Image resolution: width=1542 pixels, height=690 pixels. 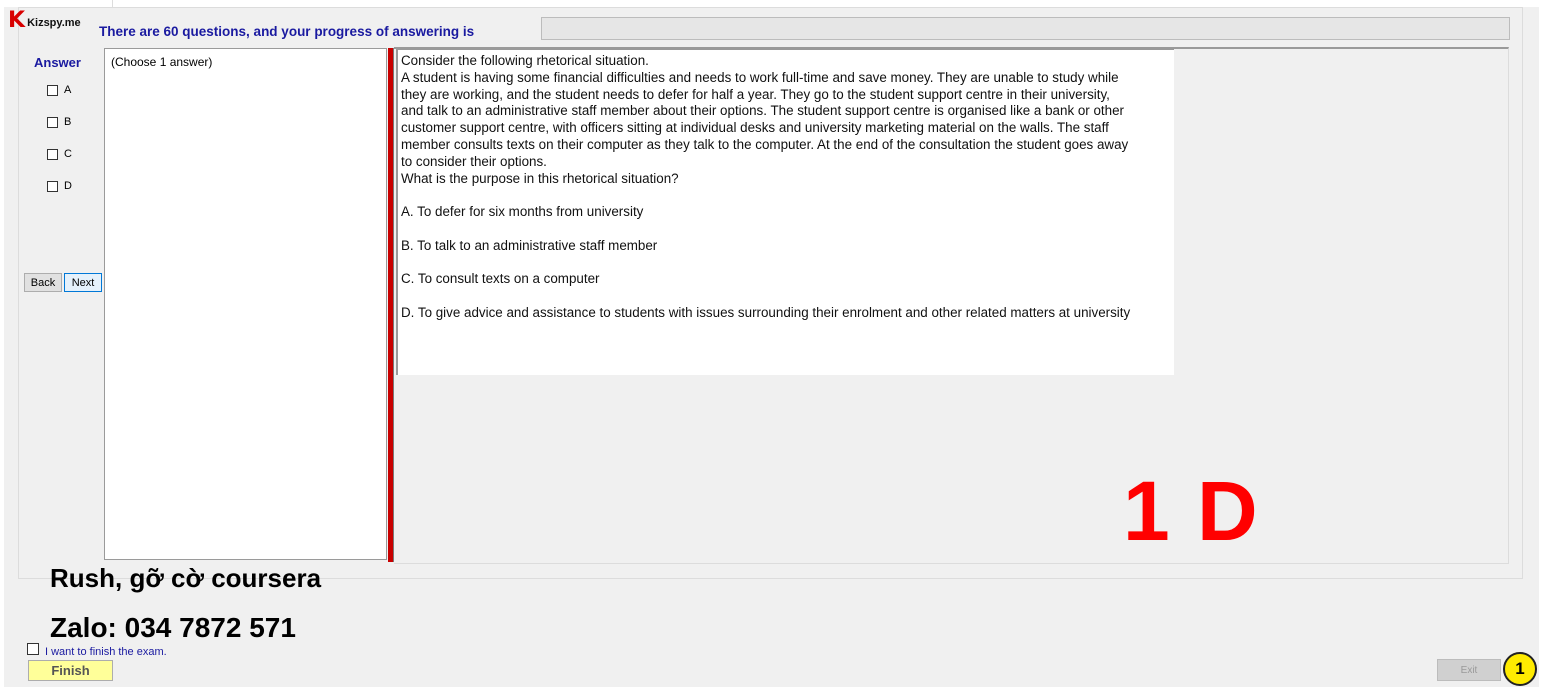 I want to click on next-button: Next, so click(x=83, y=282).